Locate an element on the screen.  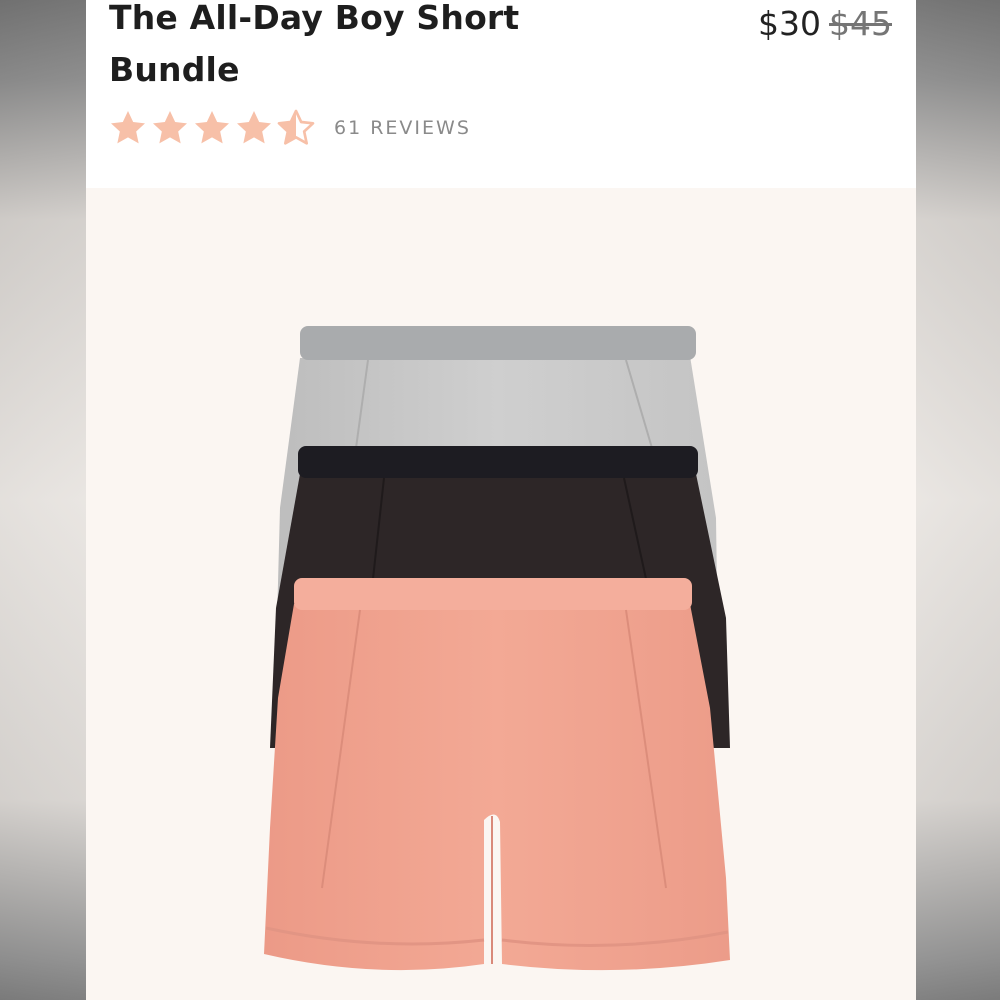
price-block: $30 $45 is located at coordinates (825, 23).